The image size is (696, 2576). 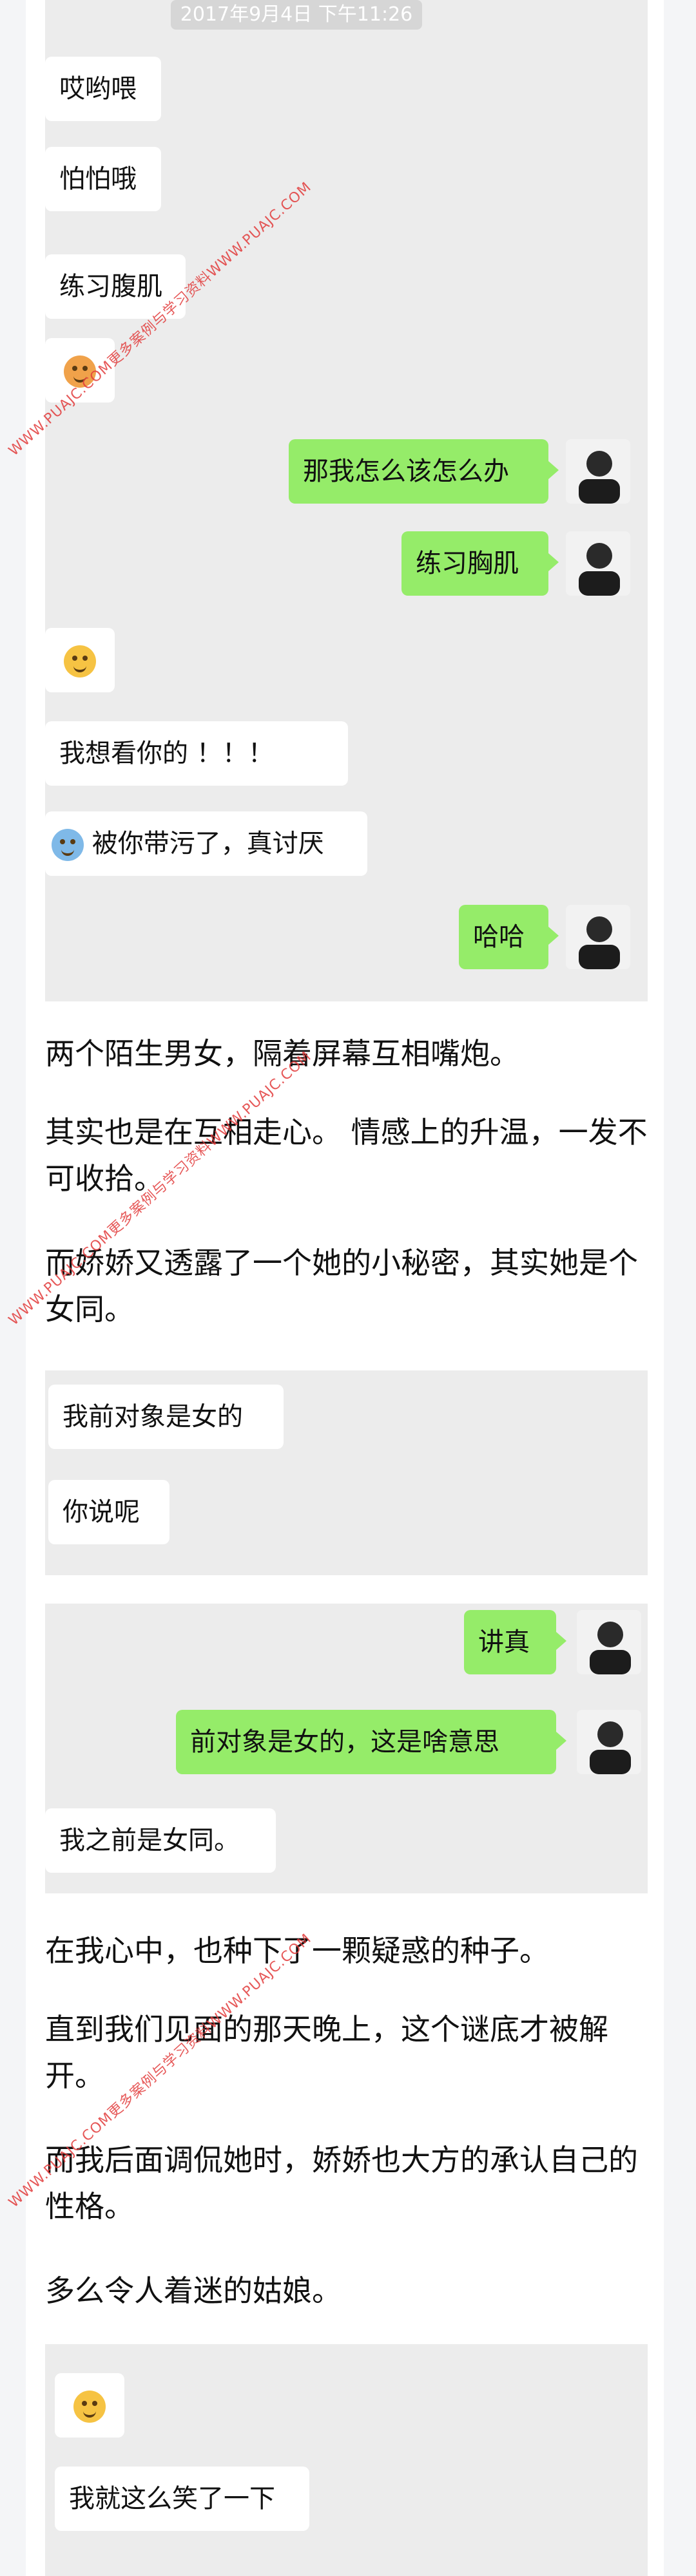 I want to click on chat-bubble: 练习胸肌, so click(x=480, y=563).